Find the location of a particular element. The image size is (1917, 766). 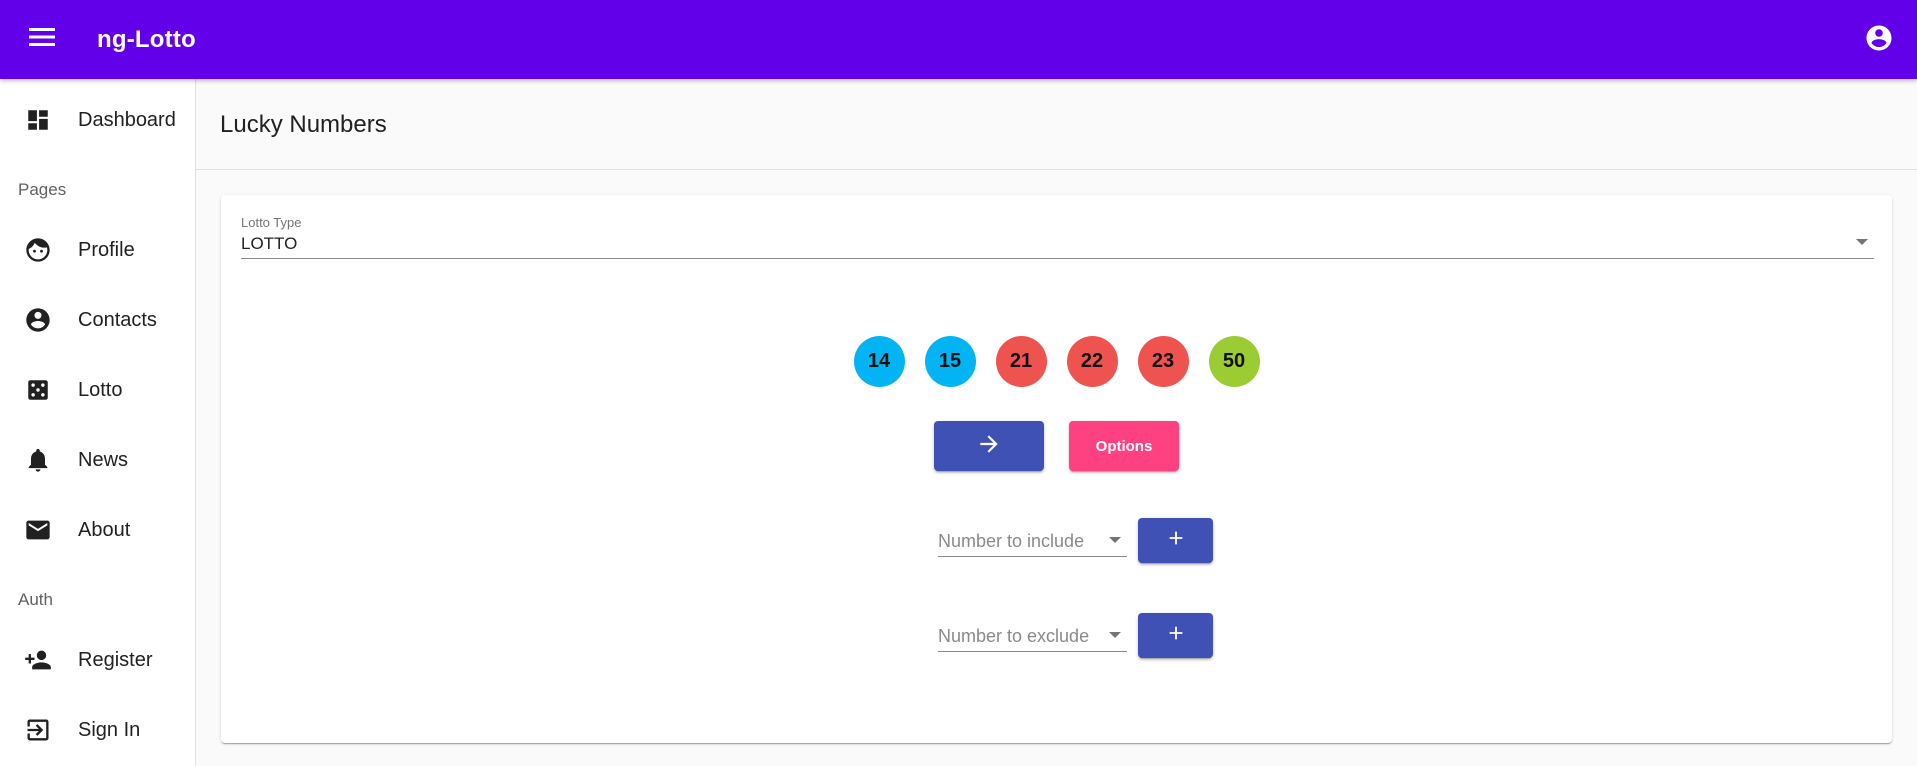

sidebar-item-sign-in: Sign In is located at coordinates (97, 730).